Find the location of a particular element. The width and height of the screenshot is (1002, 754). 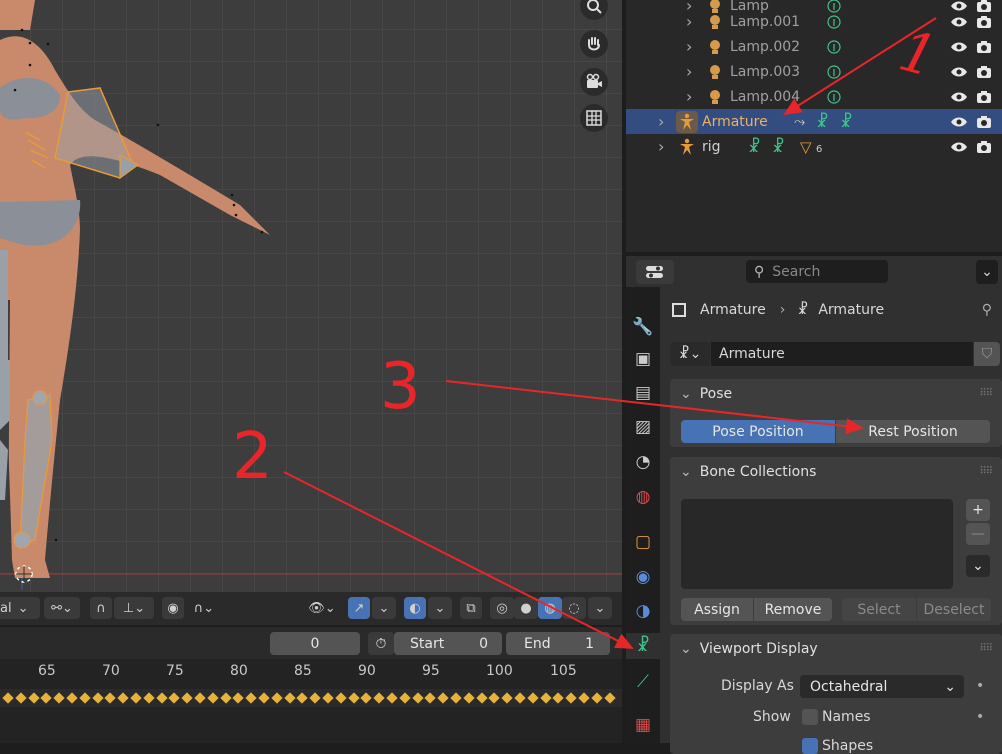

snap-target-dropdown: ⊥ ⌄ is located at coordinates (134, 608).